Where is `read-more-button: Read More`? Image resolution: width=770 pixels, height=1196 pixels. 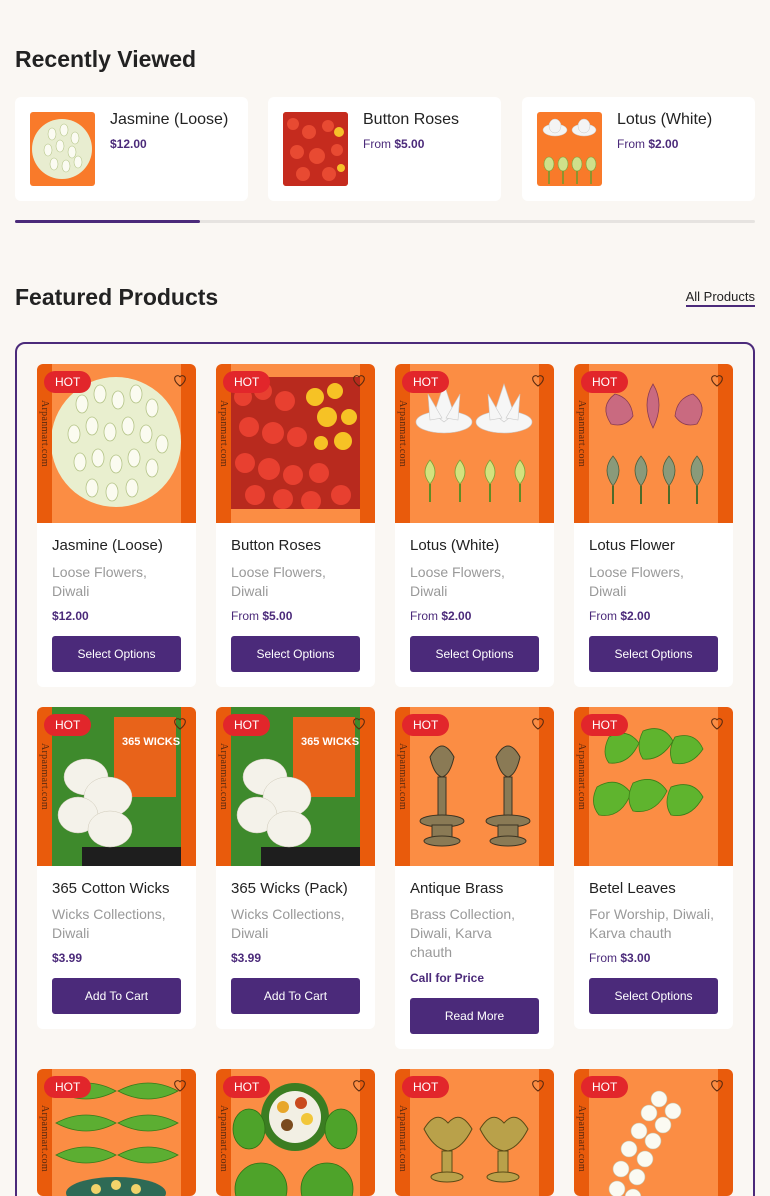 read-more-button: Read More is located at coordinates (474, 1016).